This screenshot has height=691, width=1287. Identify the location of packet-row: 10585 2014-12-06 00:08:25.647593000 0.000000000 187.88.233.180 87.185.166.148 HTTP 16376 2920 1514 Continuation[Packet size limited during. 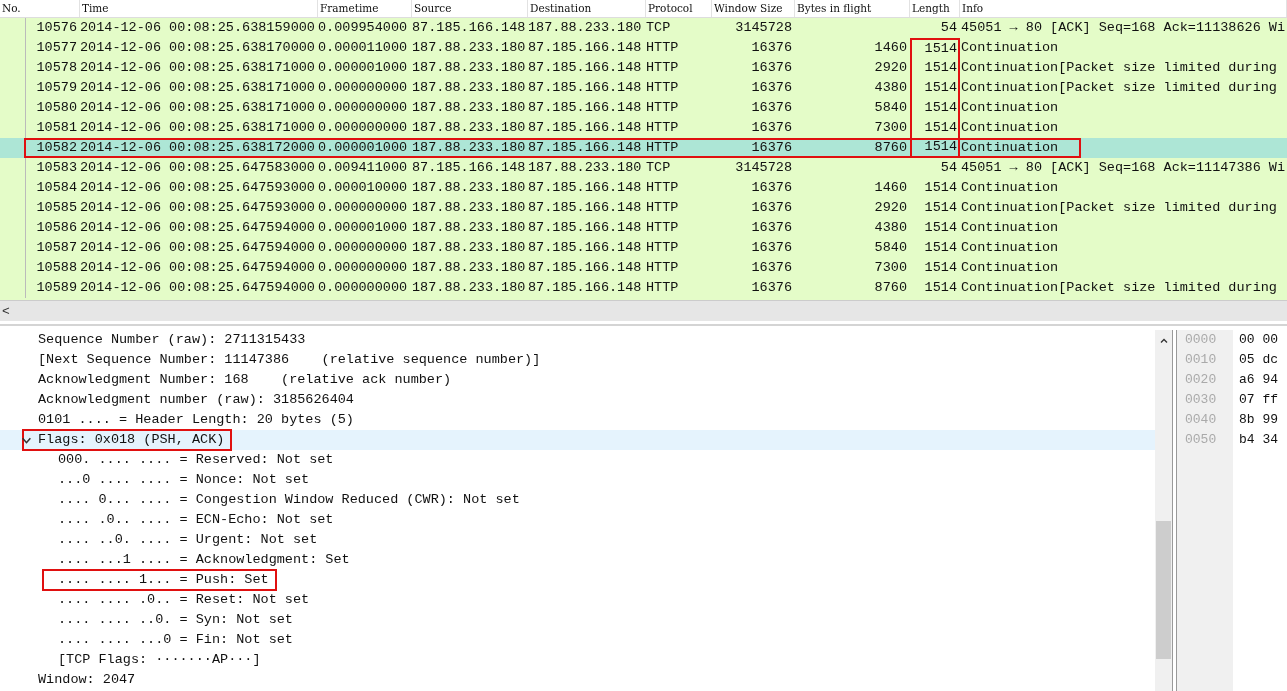
(643, 208).